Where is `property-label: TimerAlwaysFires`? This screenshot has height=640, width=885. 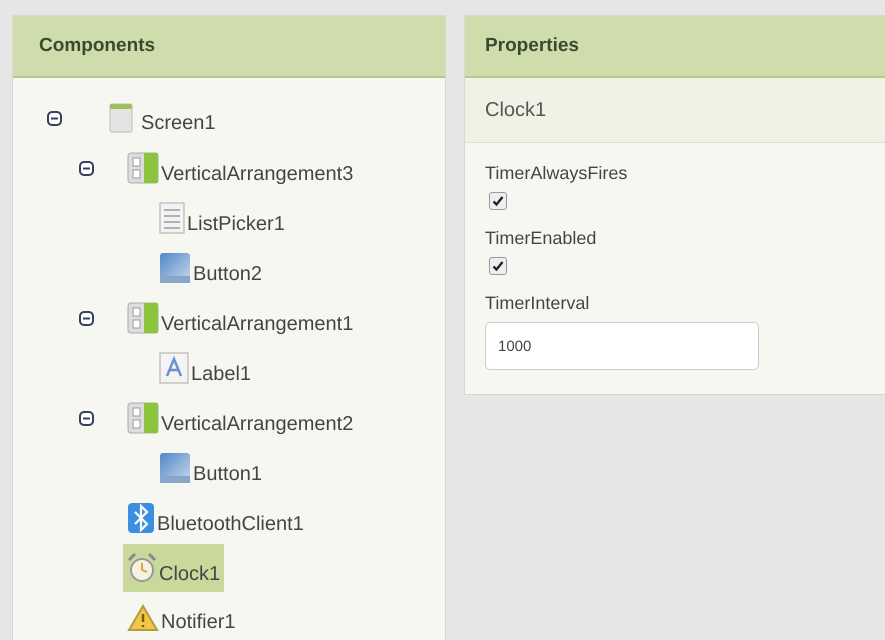
property-label: TimerAlwaysFires is located at coordinates (556, 173).